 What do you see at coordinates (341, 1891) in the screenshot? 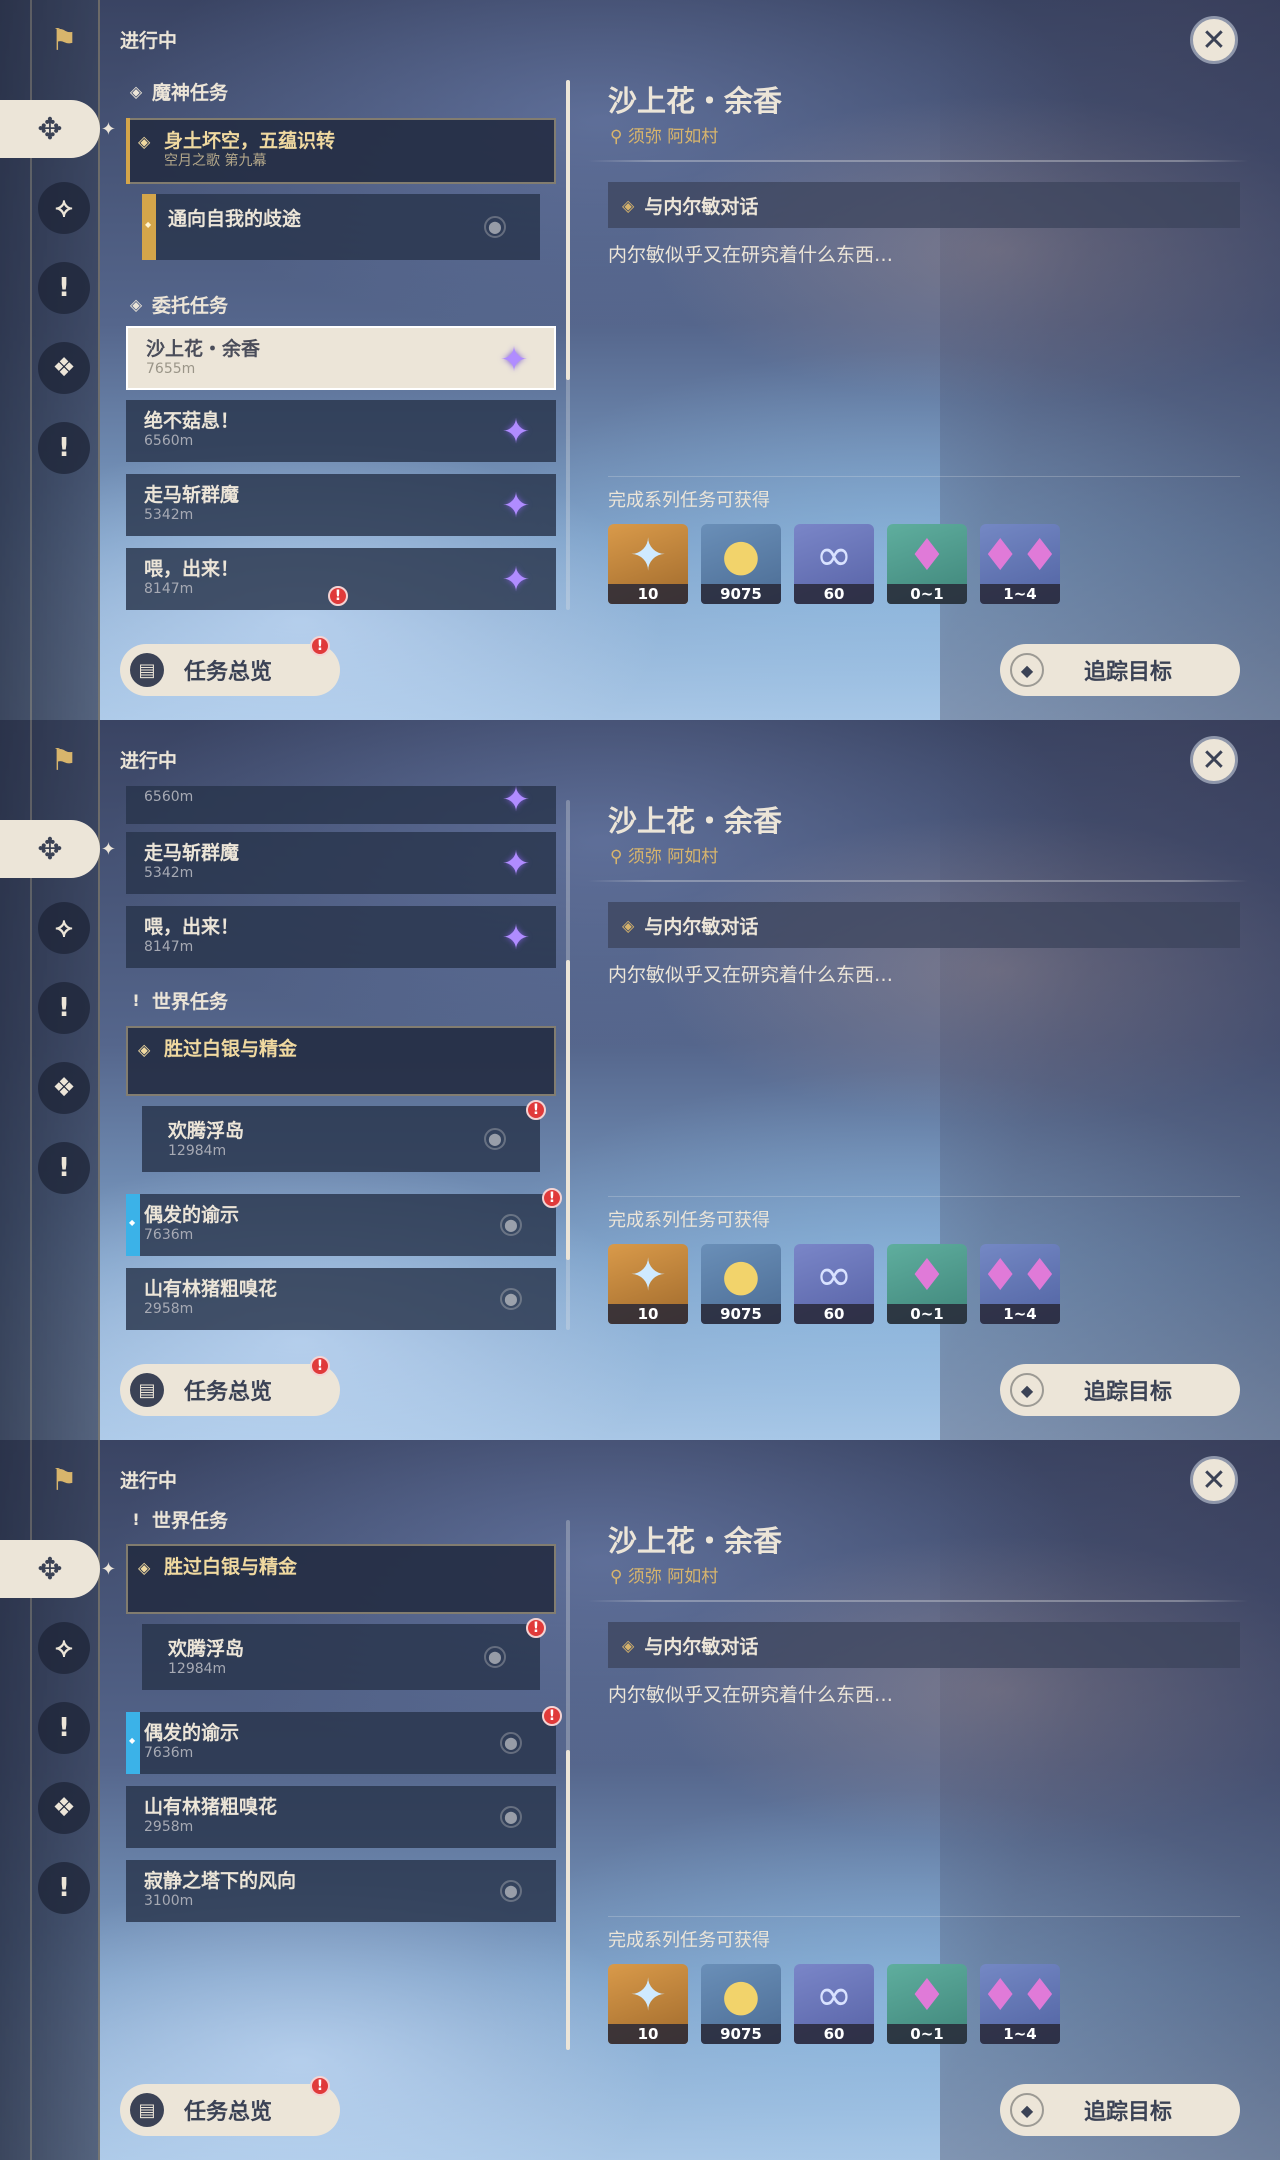
I see `world-quest-item: 寂静之塔下的风向 3100m ⬤` at bounding box center [341, 1891].